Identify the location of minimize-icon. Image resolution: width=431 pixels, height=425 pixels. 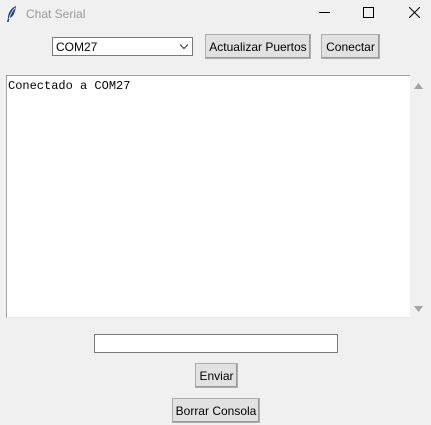
(324, 14).